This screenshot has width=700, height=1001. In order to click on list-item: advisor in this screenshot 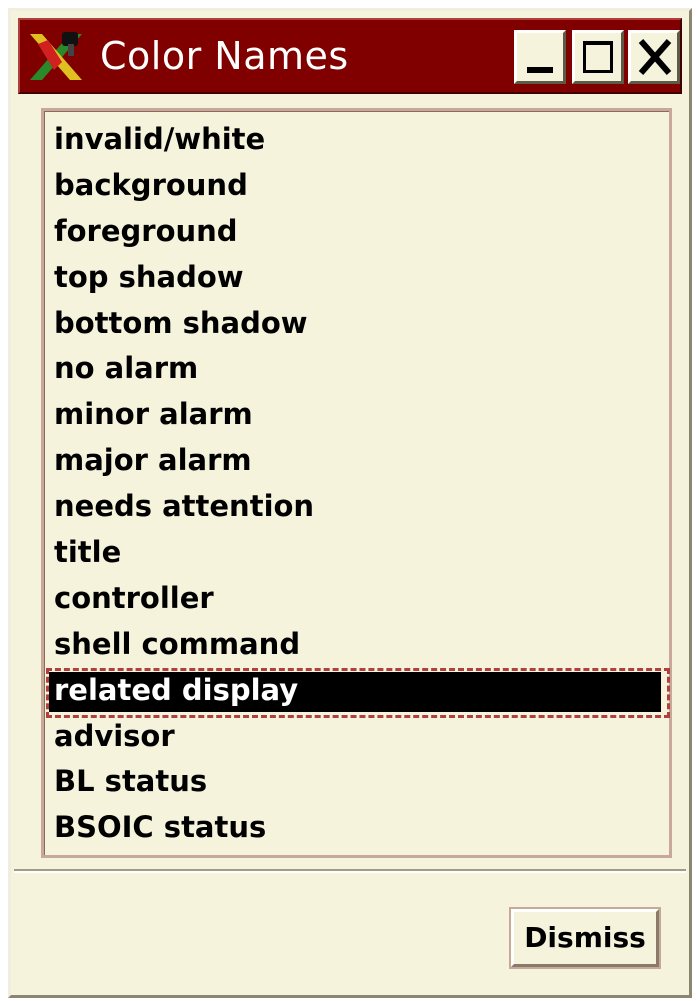, I will do `click(356, 737)`.